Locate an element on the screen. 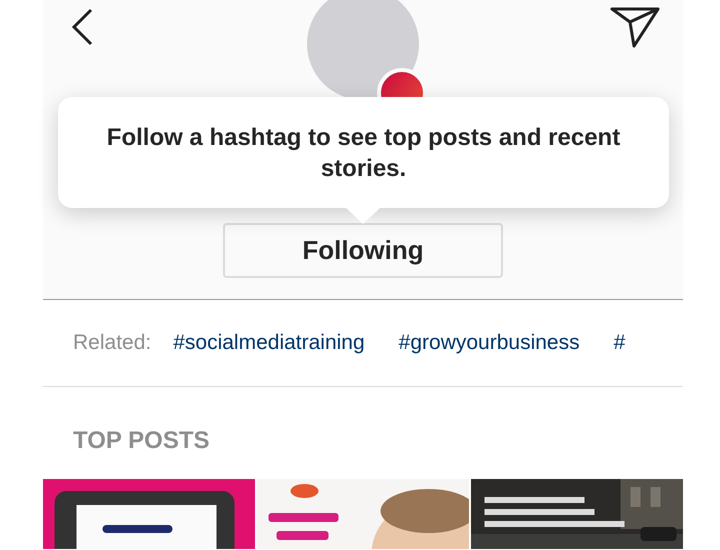  following-button: Following is located at coordinates (363, 250).